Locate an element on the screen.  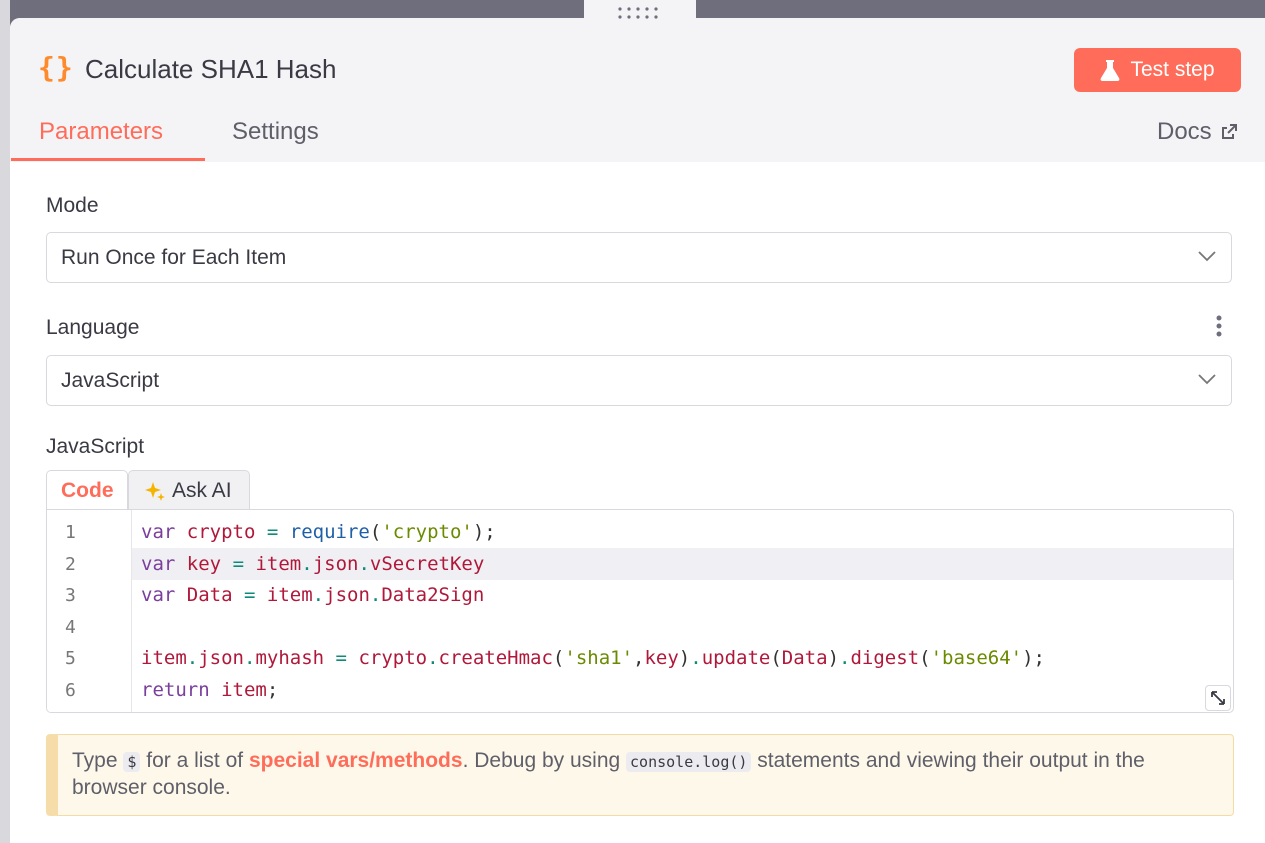
code-line: var key = item.json.vSecretKey is located at coordinates (313, 564).